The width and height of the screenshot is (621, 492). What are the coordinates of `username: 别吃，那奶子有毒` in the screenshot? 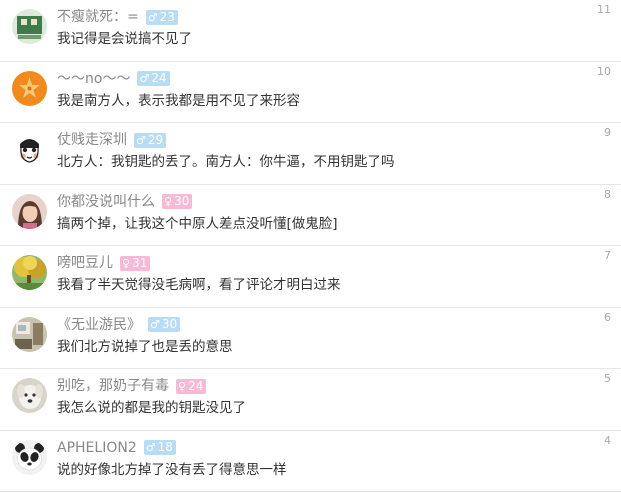 It's located at (113, 386).